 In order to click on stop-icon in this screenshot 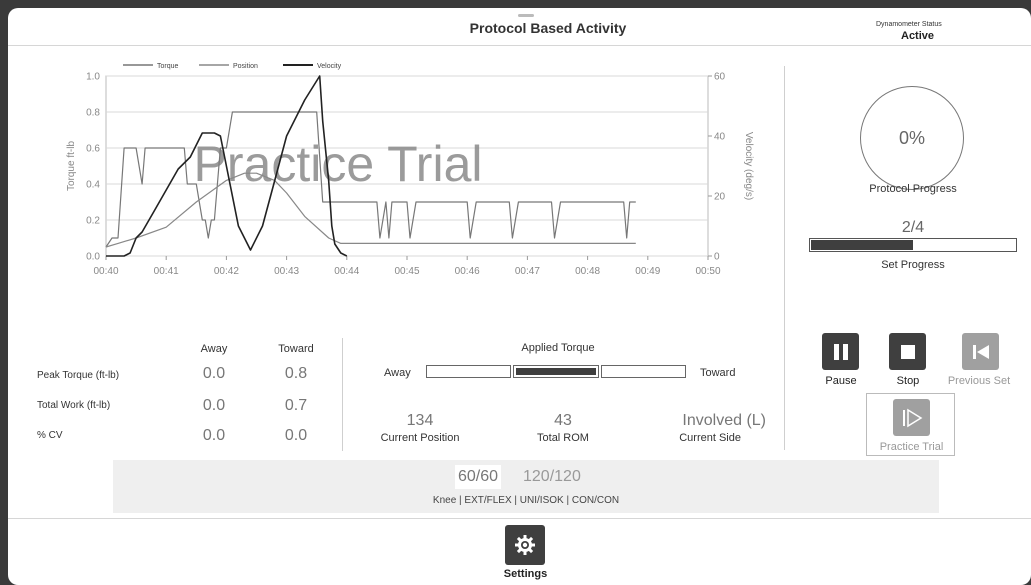, I will do `click(907, 351)`.